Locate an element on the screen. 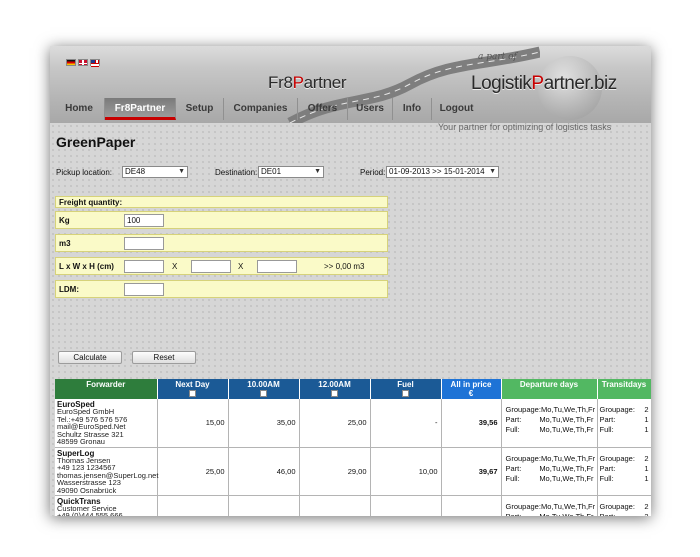  nav-home: Home is located at coordinates (79, 109).